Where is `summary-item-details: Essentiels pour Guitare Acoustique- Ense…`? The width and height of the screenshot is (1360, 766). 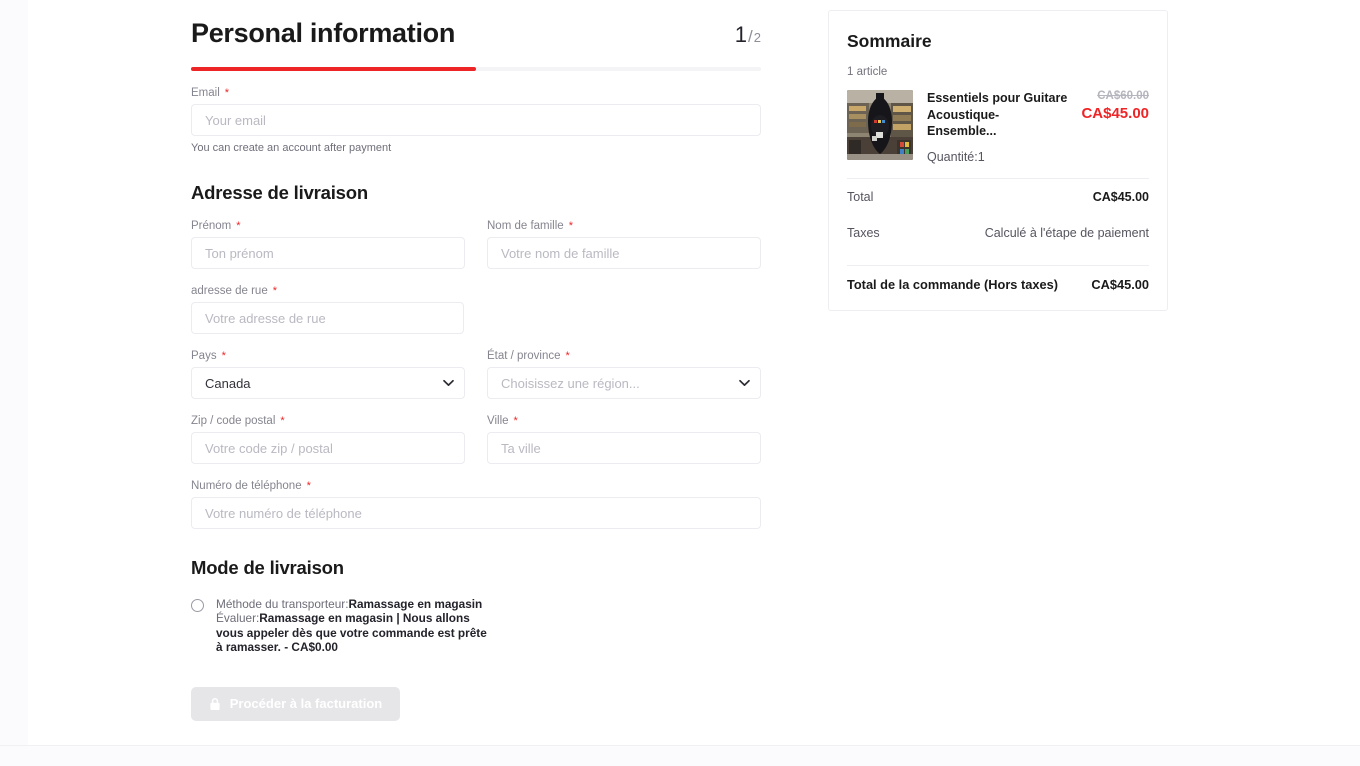 summary-item-details: Essentiels pour Guitare Acoustique- Ense… is located at coordinates (1038, 127).